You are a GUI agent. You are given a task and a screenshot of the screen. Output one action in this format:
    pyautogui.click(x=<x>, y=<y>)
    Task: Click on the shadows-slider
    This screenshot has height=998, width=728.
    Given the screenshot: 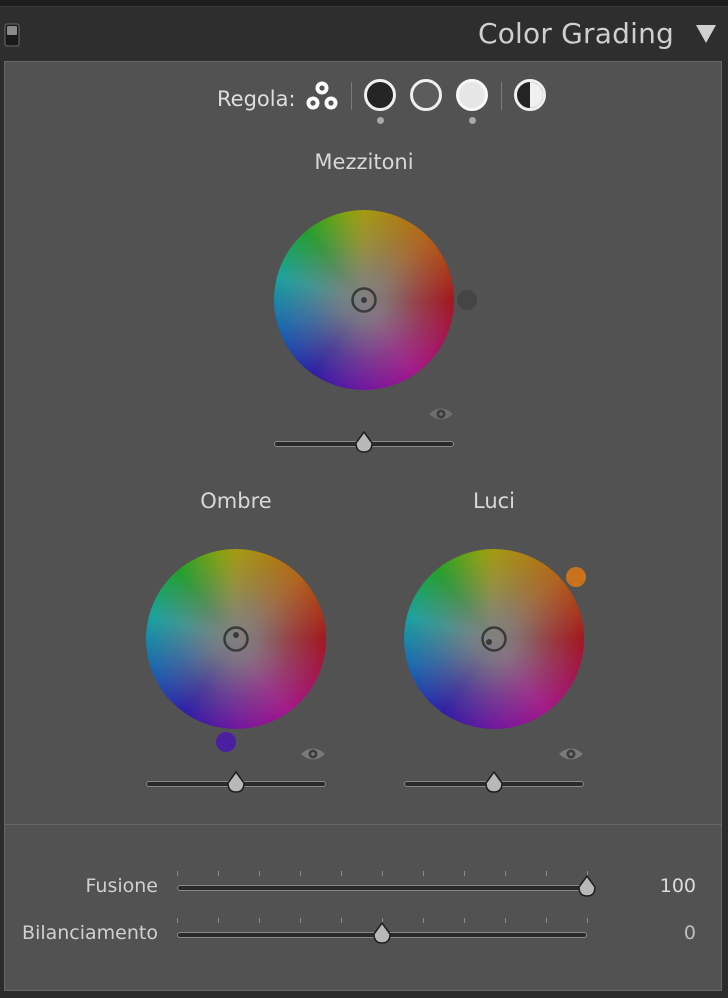 What is the action you would take?
    pyautogui.click(x=236, y=783)
    